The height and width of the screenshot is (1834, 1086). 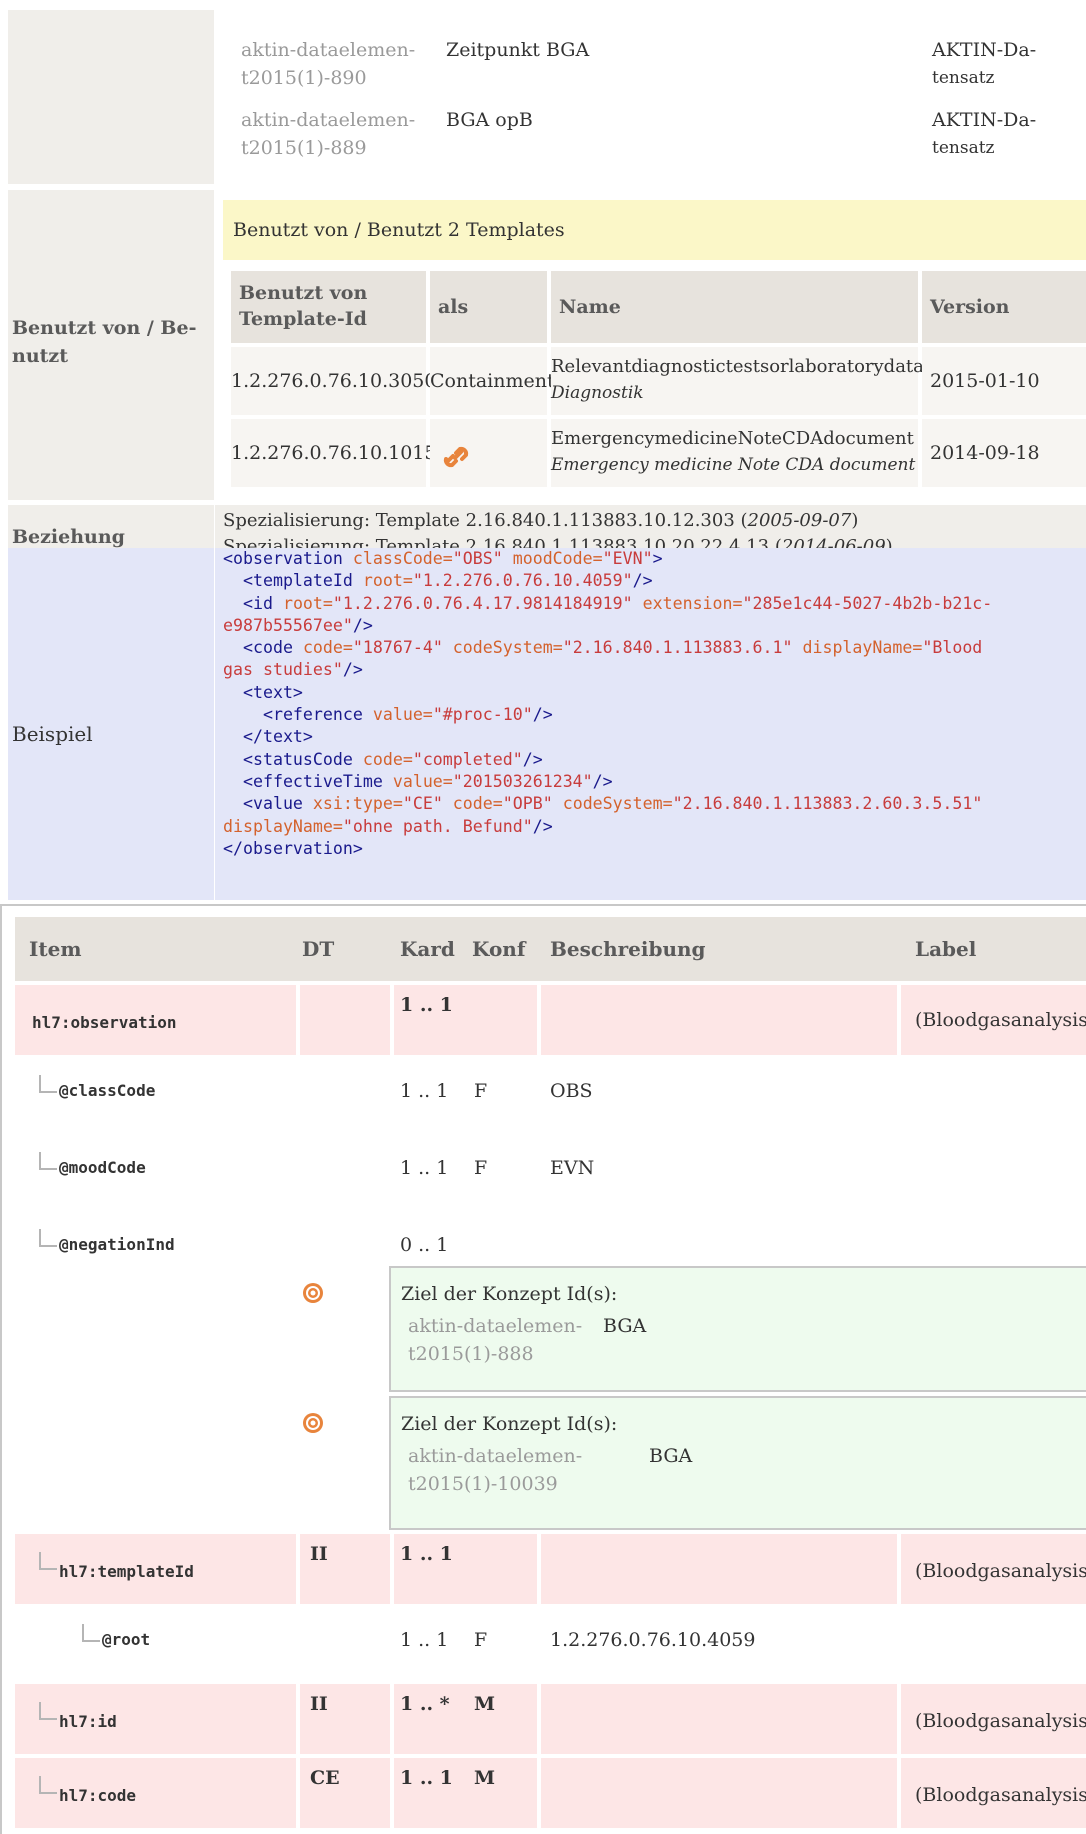 What do you see at coordinates (550, 1093) in the screenshot?
I see `table-row: @classCode 1 .. 1 F OBS` at bounding box center [550, 1093].